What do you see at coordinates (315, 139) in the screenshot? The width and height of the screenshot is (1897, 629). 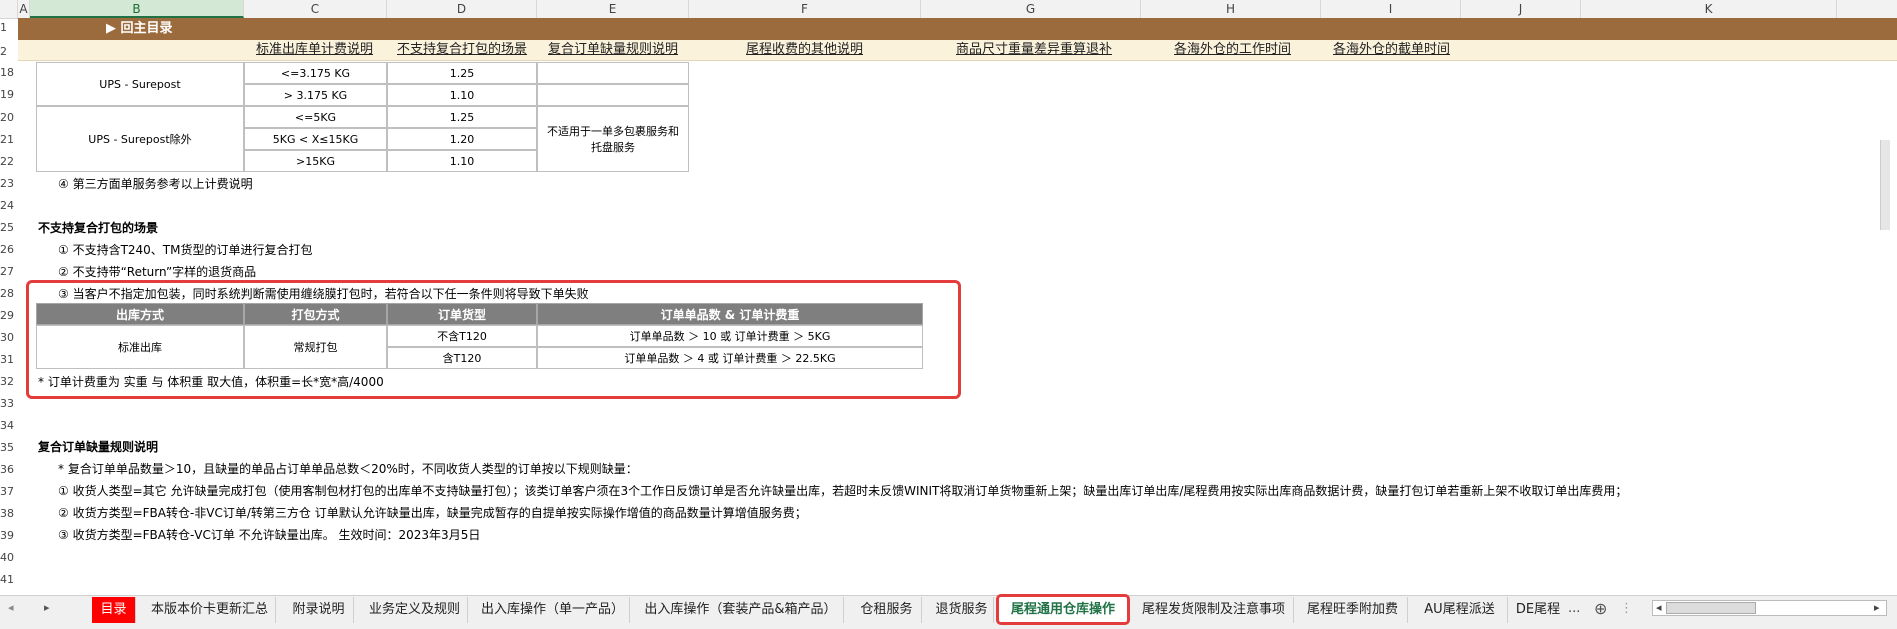 I see `table-cell: 5KG < X≤15KG` at bounding box center [315, 139].